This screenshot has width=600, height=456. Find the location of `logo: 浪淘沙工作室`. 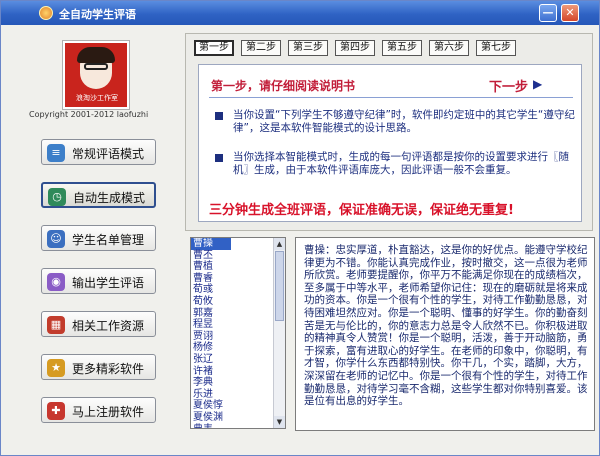

logo: 浪淘沙工作室 is located at coordinates (96, 75).